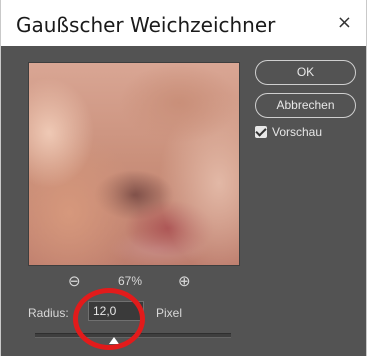  I want to click on ok-button: OK, so click(305, 72).